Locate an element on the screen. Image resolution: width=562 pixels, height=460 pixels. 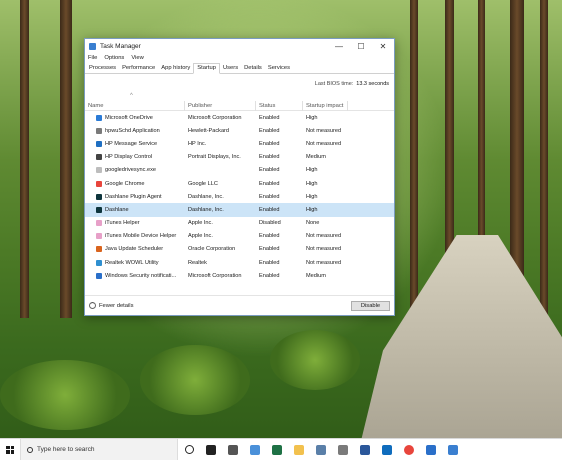
app-4-icon-glyph is located at coordinates (233, 449).